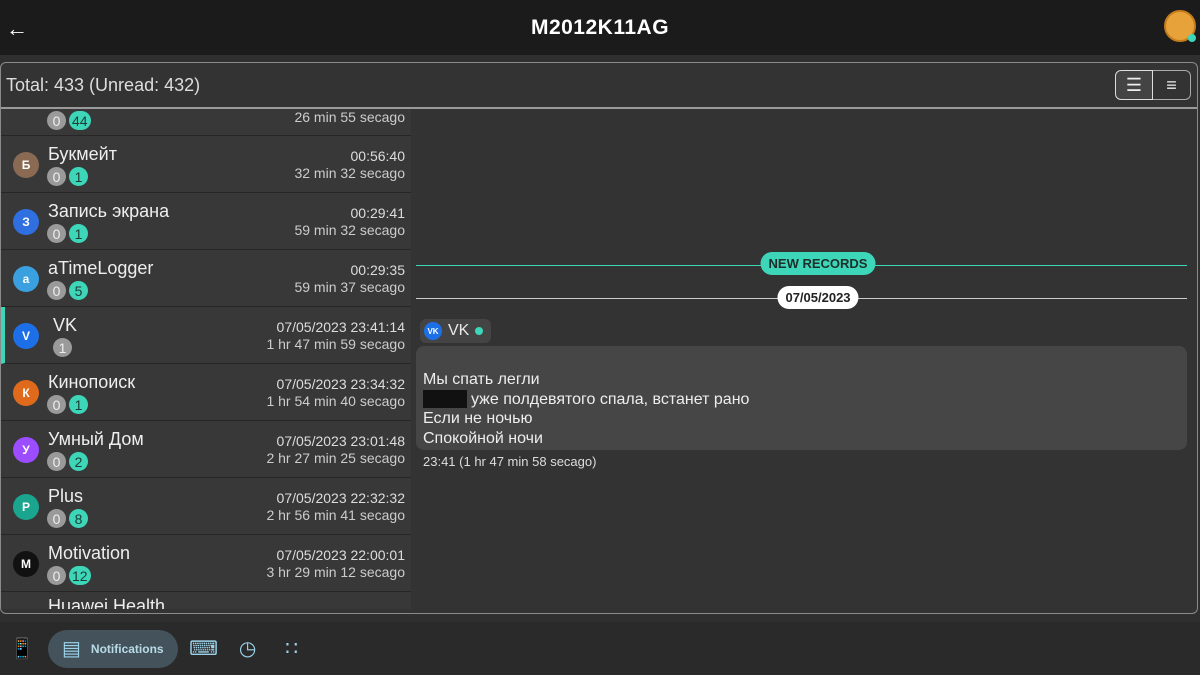 This screenshot has width=1200, height=675. Describe the element at coordinates (103, 84) in the screenshot. I see `total-summary: Total: 433 (Unread: 432)` at that location.